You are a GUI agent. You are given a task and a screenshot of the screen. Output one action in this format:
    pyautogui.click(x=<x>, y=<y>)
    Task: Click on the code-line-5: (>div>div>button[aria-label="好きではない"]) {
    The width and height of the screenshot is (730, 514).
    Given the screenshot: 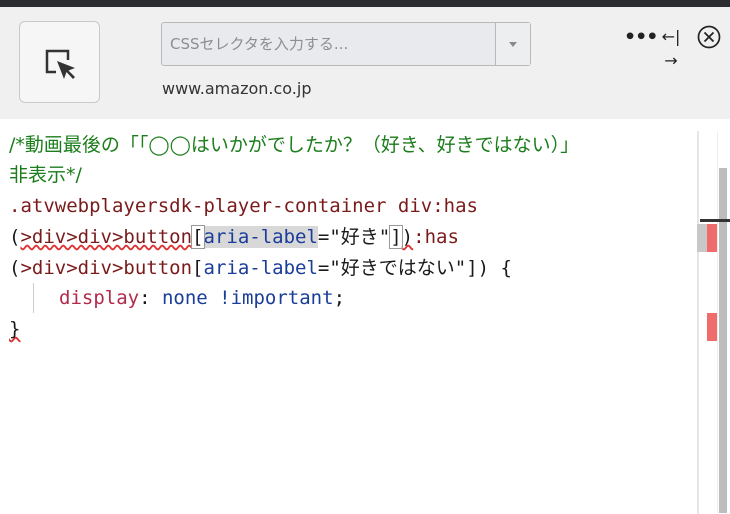 What is the action you would take?
    pyautogui.click(x=260, y=268)
    